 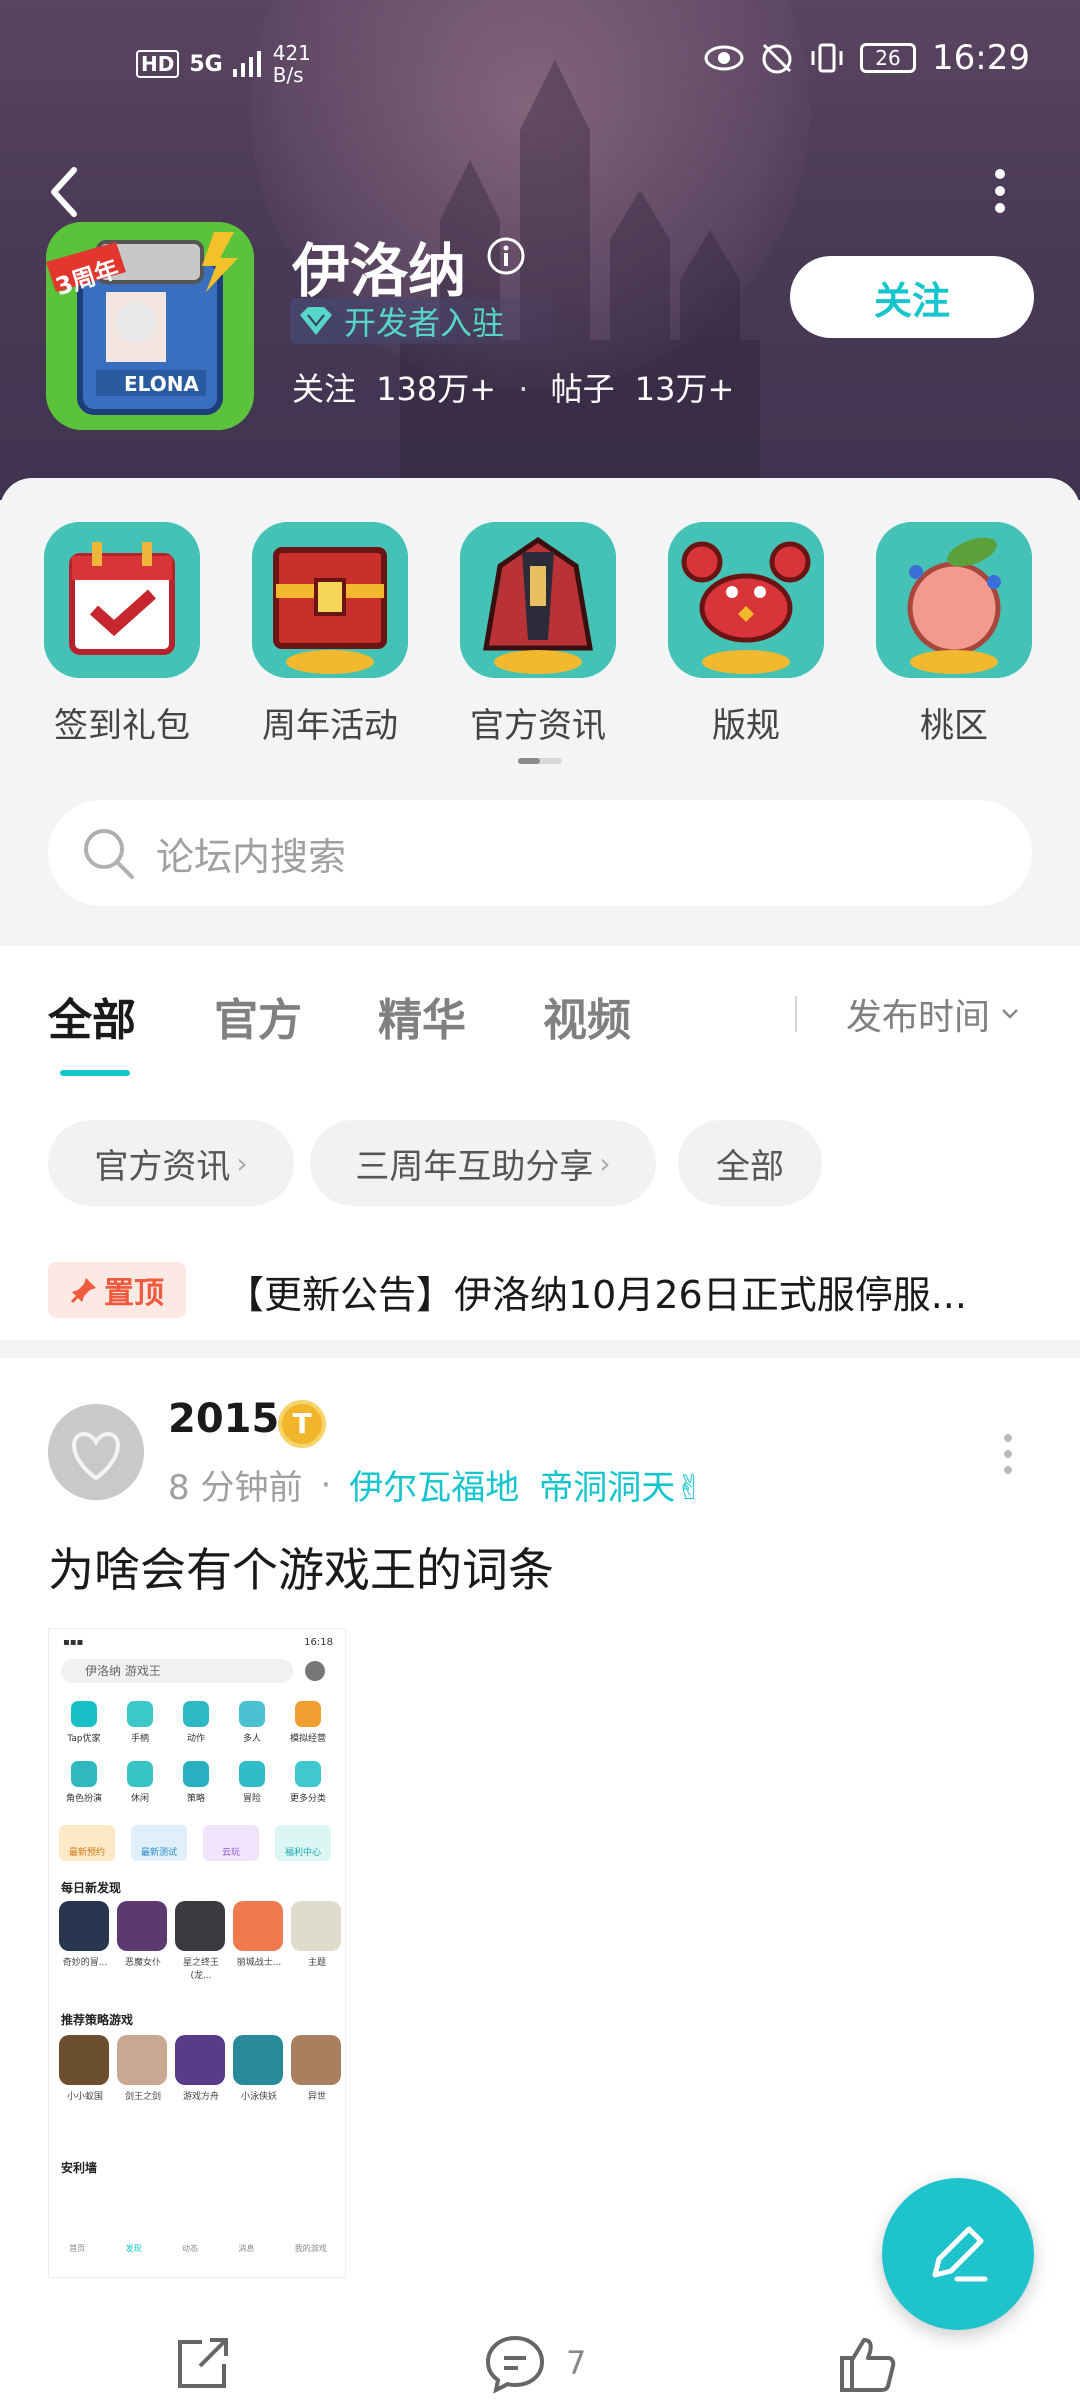 What do you see at coordinates (97, 2020) in the screenshot?
I see `image-section-title: 推荐策略游戏` at bounding box center [97, 2020].